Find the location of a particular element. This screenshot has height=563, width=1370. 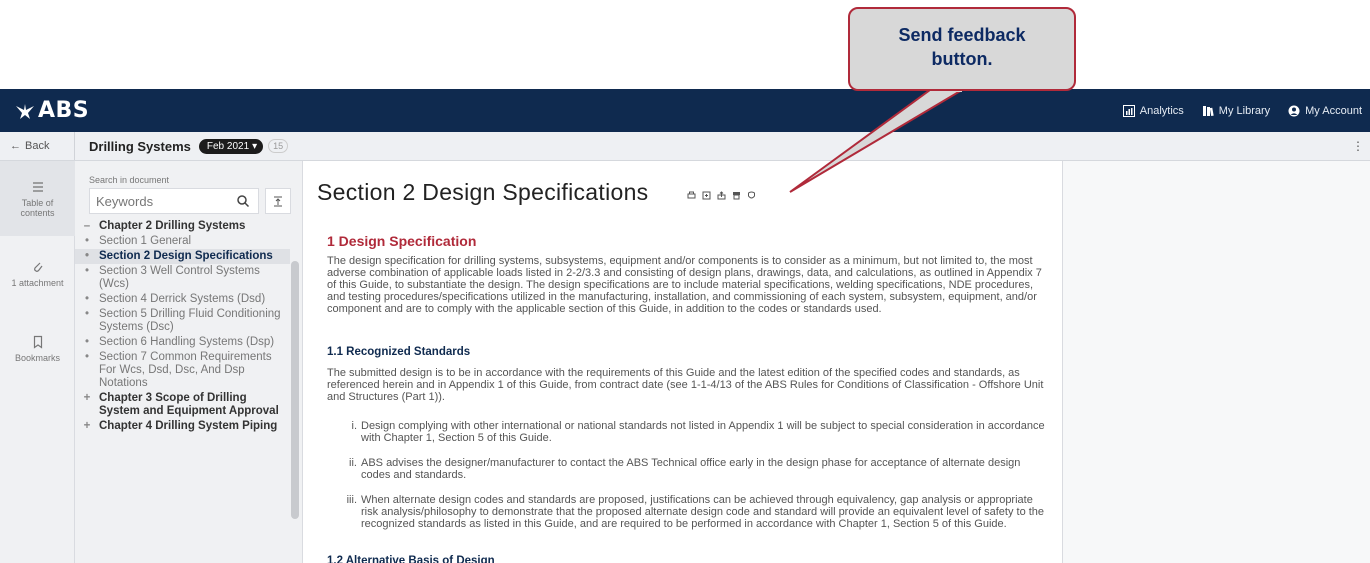

analytics-link: Analytics is located at coordinates (1153, 110).